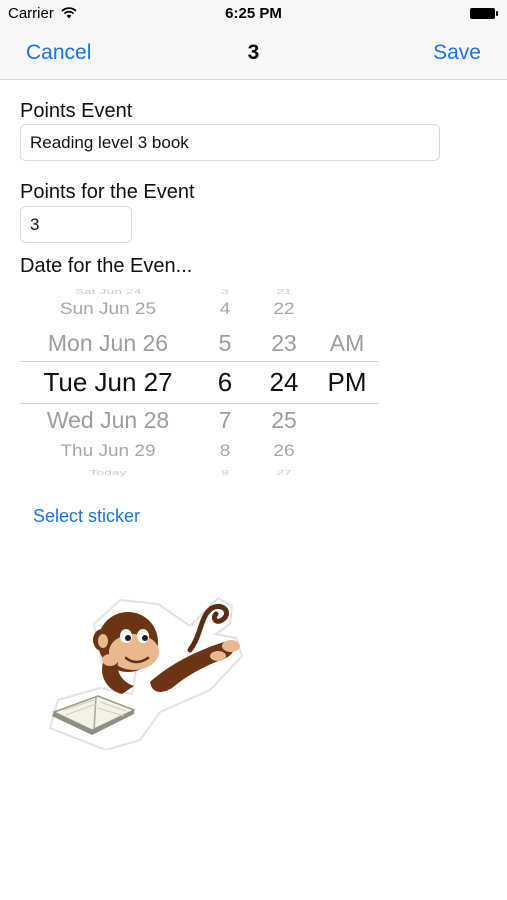 Image resolution: width=507 pixels, height=900 pixels. I want to click on picker-minute-item: 23, so click(284, 343).